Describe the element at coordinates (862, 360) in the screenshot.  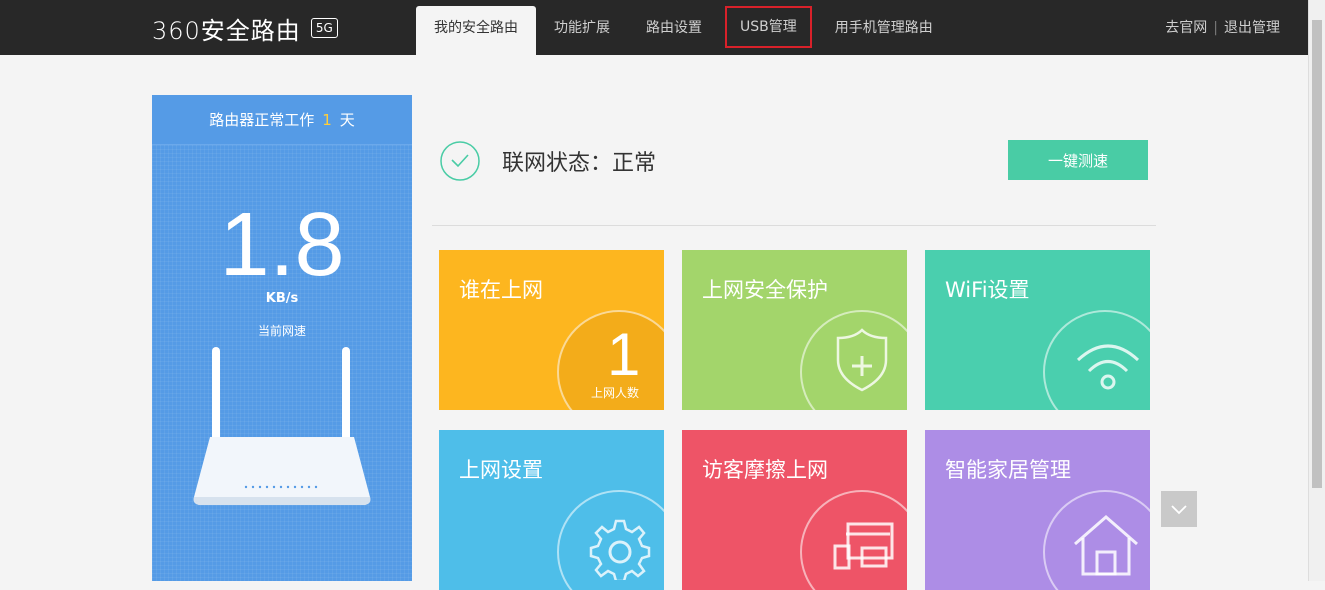
I see `shield-plus-icon` at that location.